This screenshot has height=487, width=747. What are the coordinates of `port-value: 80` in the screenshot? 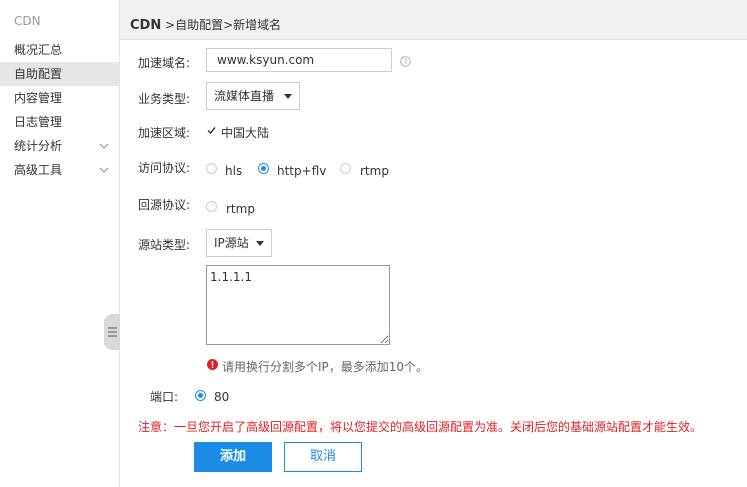 It's located at (222, 397).